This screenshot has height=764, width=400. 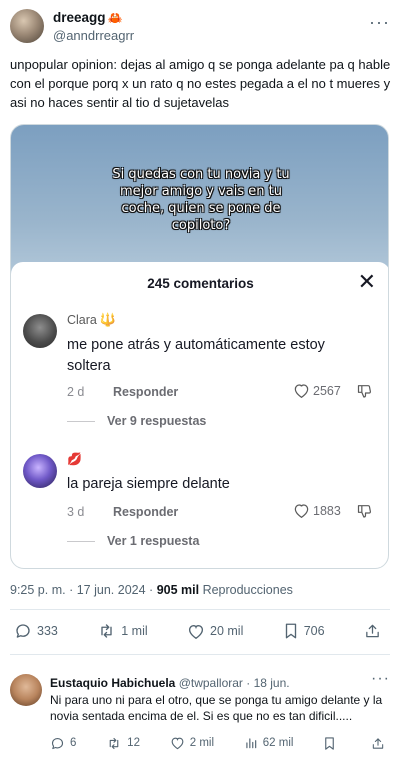 What do you see at coordinates (211, 683) in the screenshot?
I see `reply-author-handle: @twpallorar` at bounding box center [211, 683].